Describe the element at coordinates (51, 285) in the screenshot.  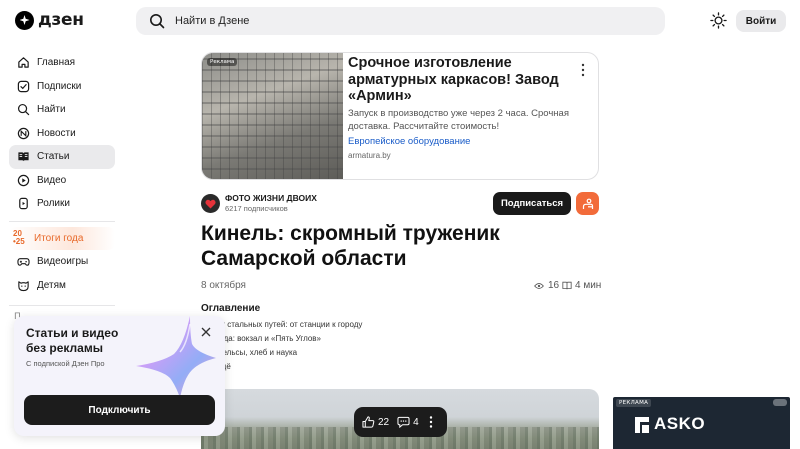
I see `sidebar-item-label: Детям` at that location.